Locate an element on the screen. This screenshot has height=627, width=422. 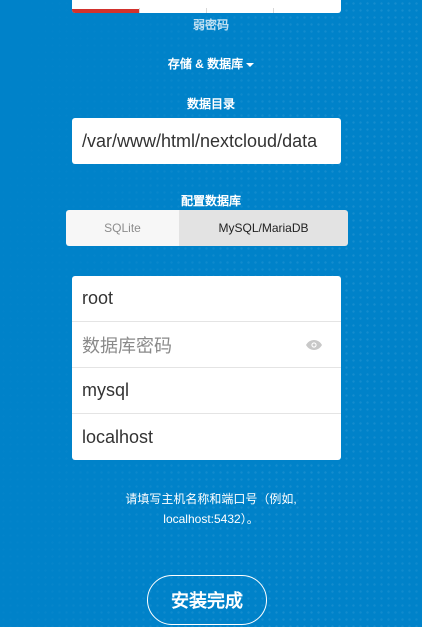
database-type-tabs: SQLite MySQL/MariaDB is located at coordinates (207, 228).